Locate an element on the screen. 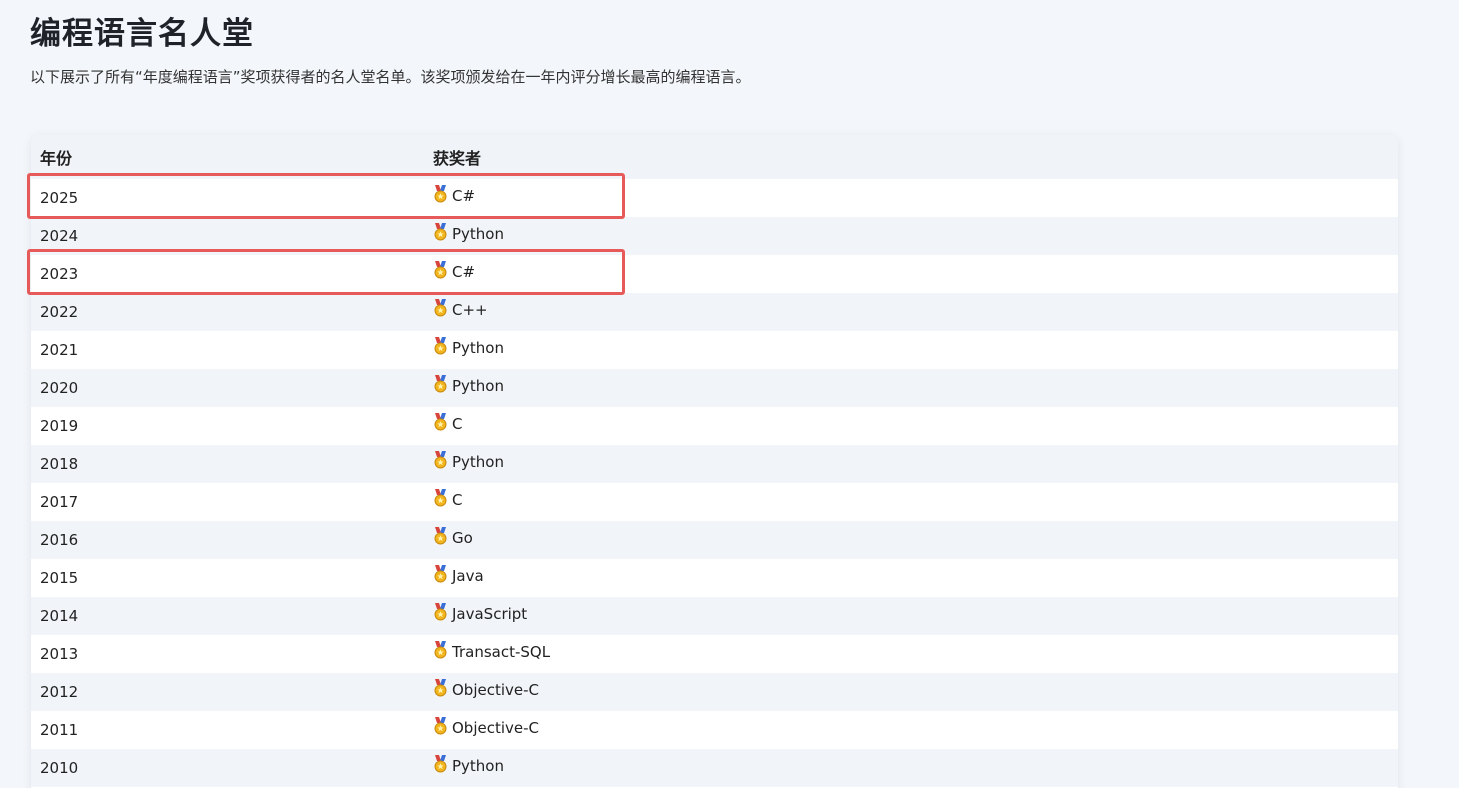 This screenshot has width=1459, height=788. table-row: 2020 Python is located at coordinates (714, 388).